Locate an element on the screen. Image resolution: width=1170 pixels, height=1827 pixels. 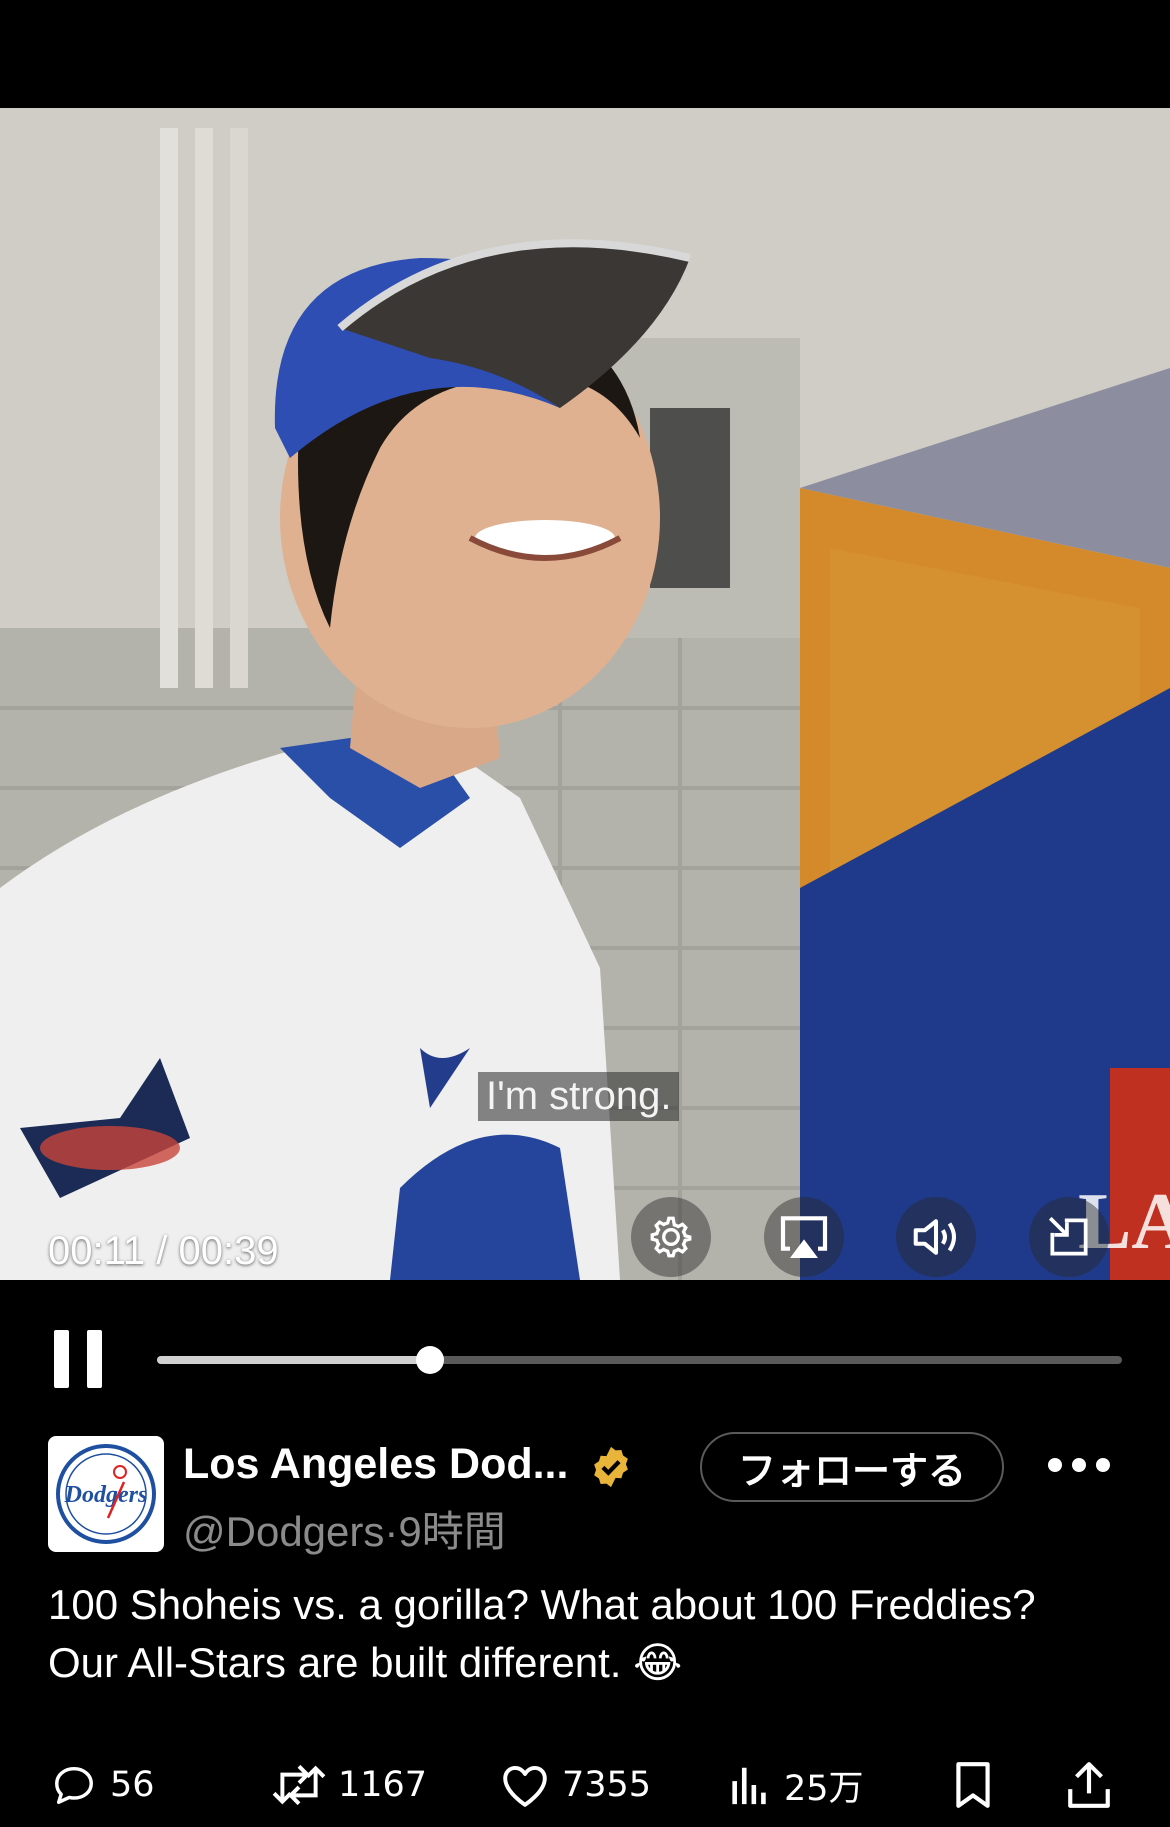
post-text-line: Our All-Stars are built different. 😂 is located at coordinates (365, 1662).